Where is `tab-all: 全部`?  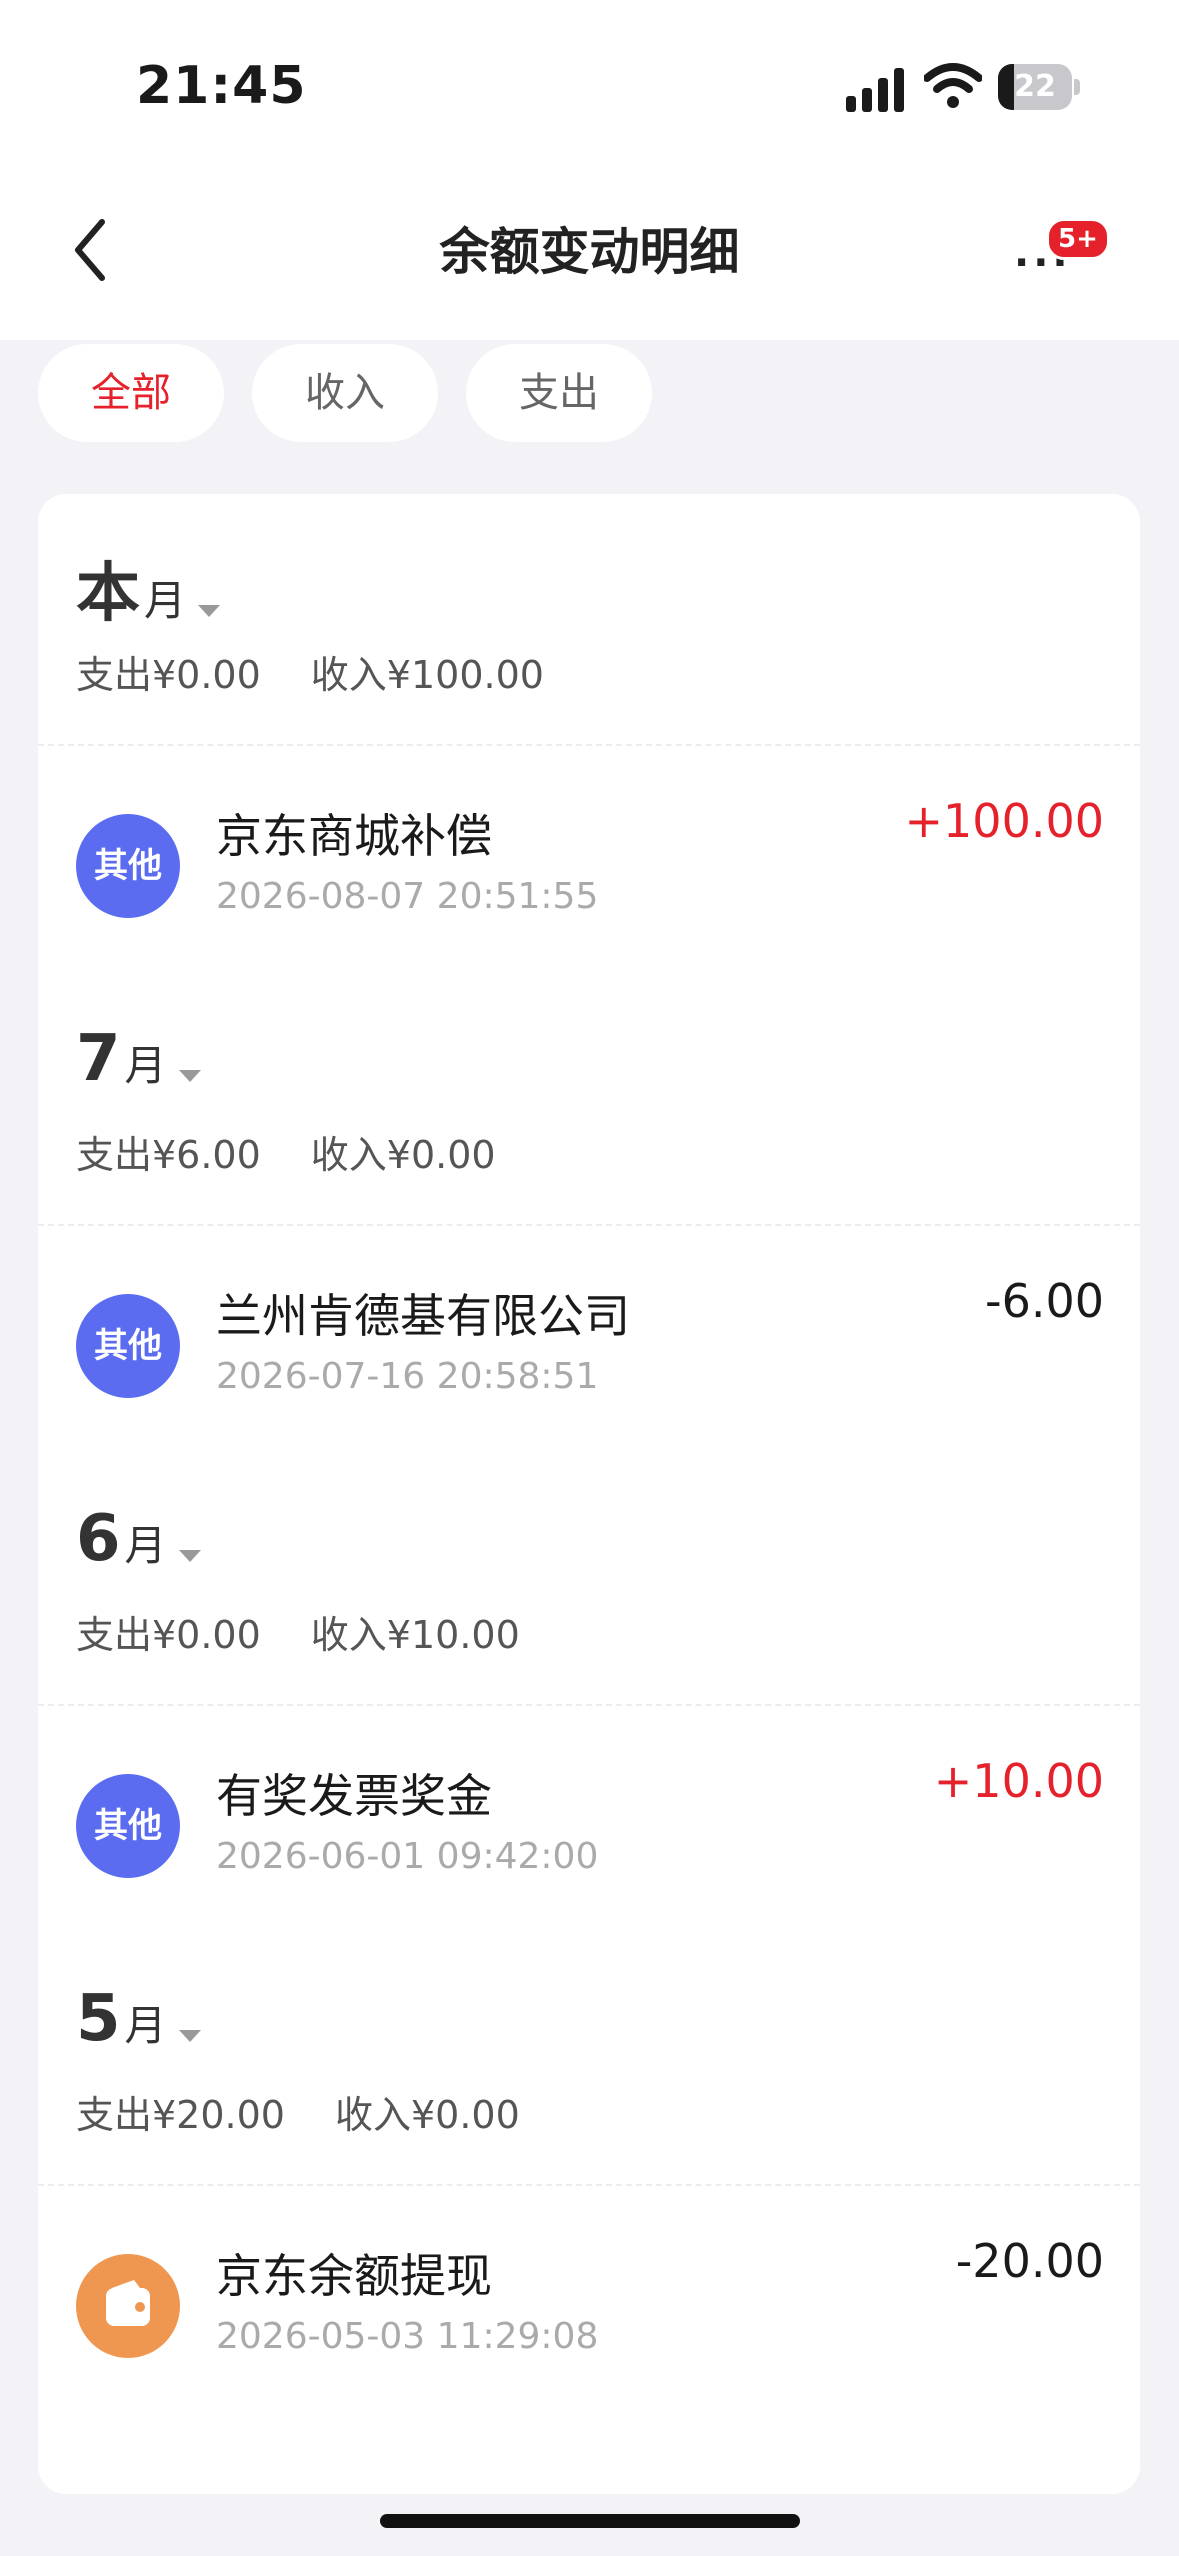
tab-all: 全部 is located at coordinates (131, 393).